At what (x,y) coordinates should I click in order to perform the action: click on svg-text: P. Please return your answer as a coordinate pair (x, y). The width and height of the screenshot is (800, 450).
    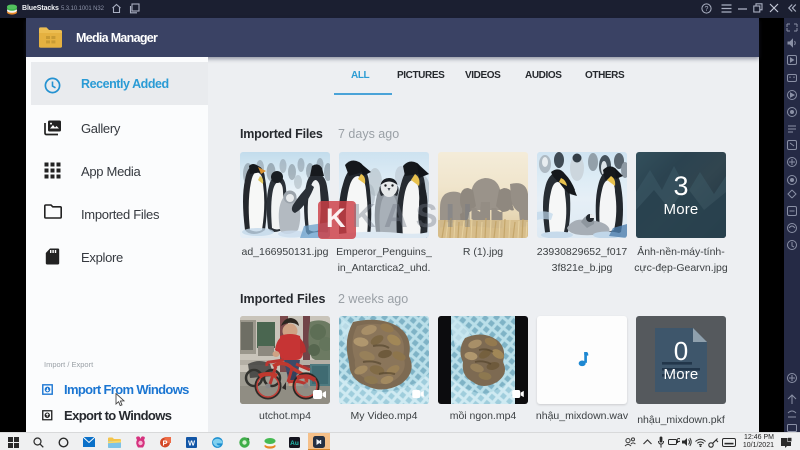
    Looking at the image, I should click on (164, 442).